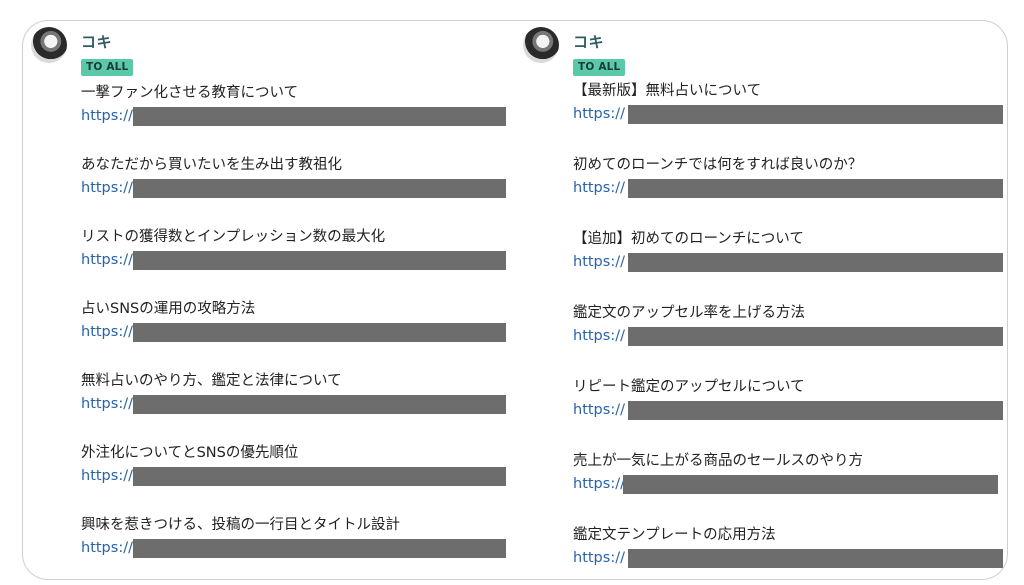 This screenshot has width=1024, height=585. I want to click on list-item: 鑑定文テンプレートの応用方法 https://, so click(788, 546).